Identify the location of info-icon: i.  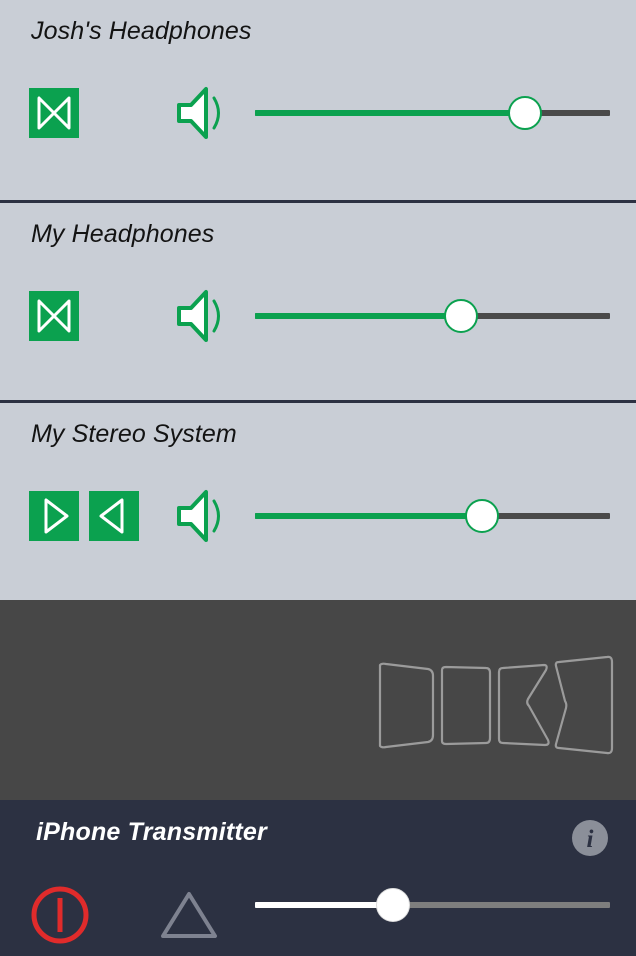
(590, 838).